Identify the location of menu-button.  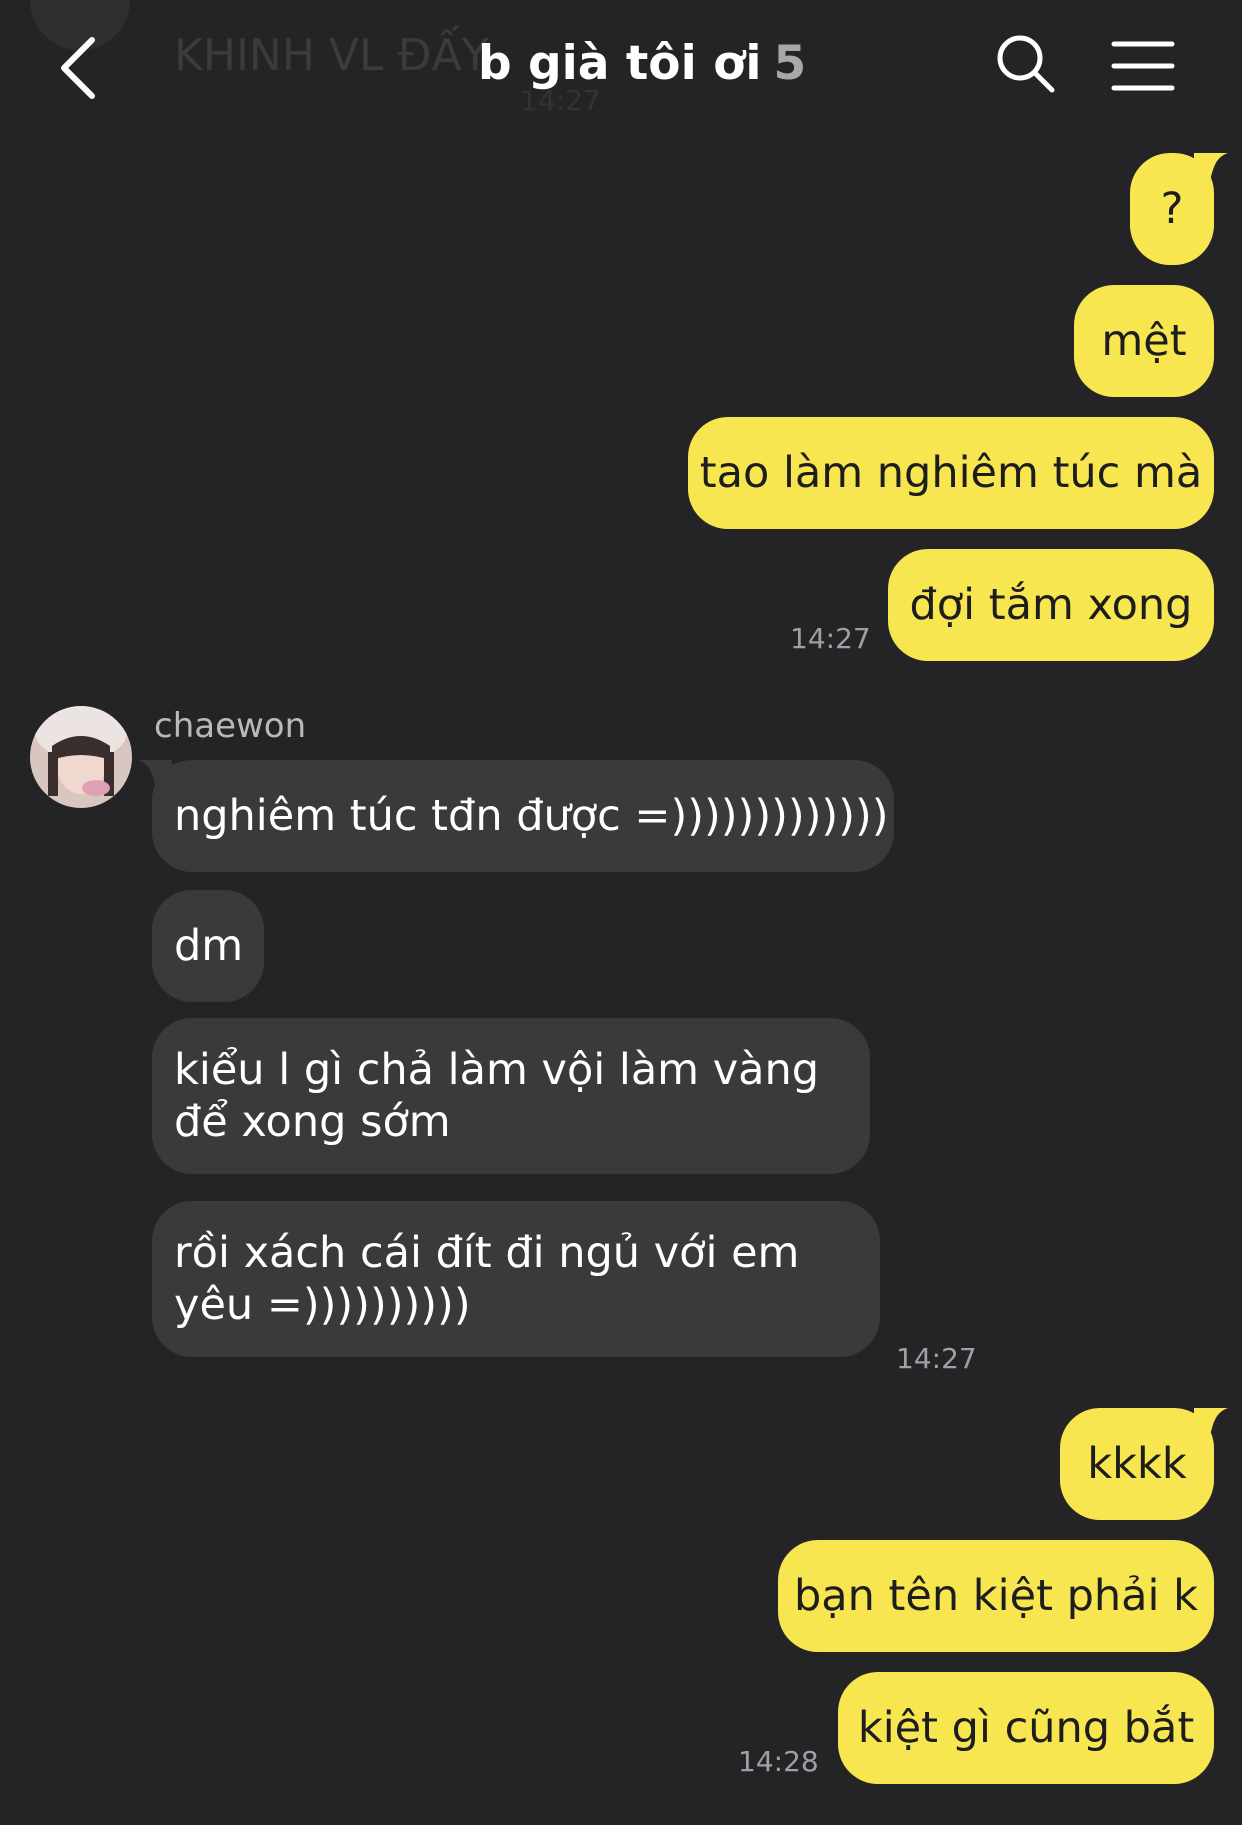
(1143, 66).